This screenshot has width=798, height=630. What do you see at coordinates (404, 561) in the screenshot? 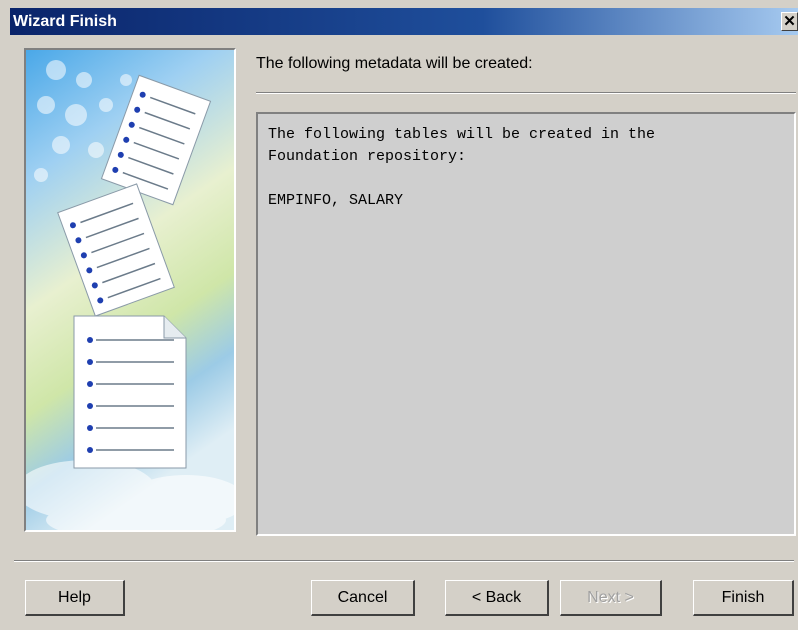
I see `footer-divider` at bounding box center [404, 561].